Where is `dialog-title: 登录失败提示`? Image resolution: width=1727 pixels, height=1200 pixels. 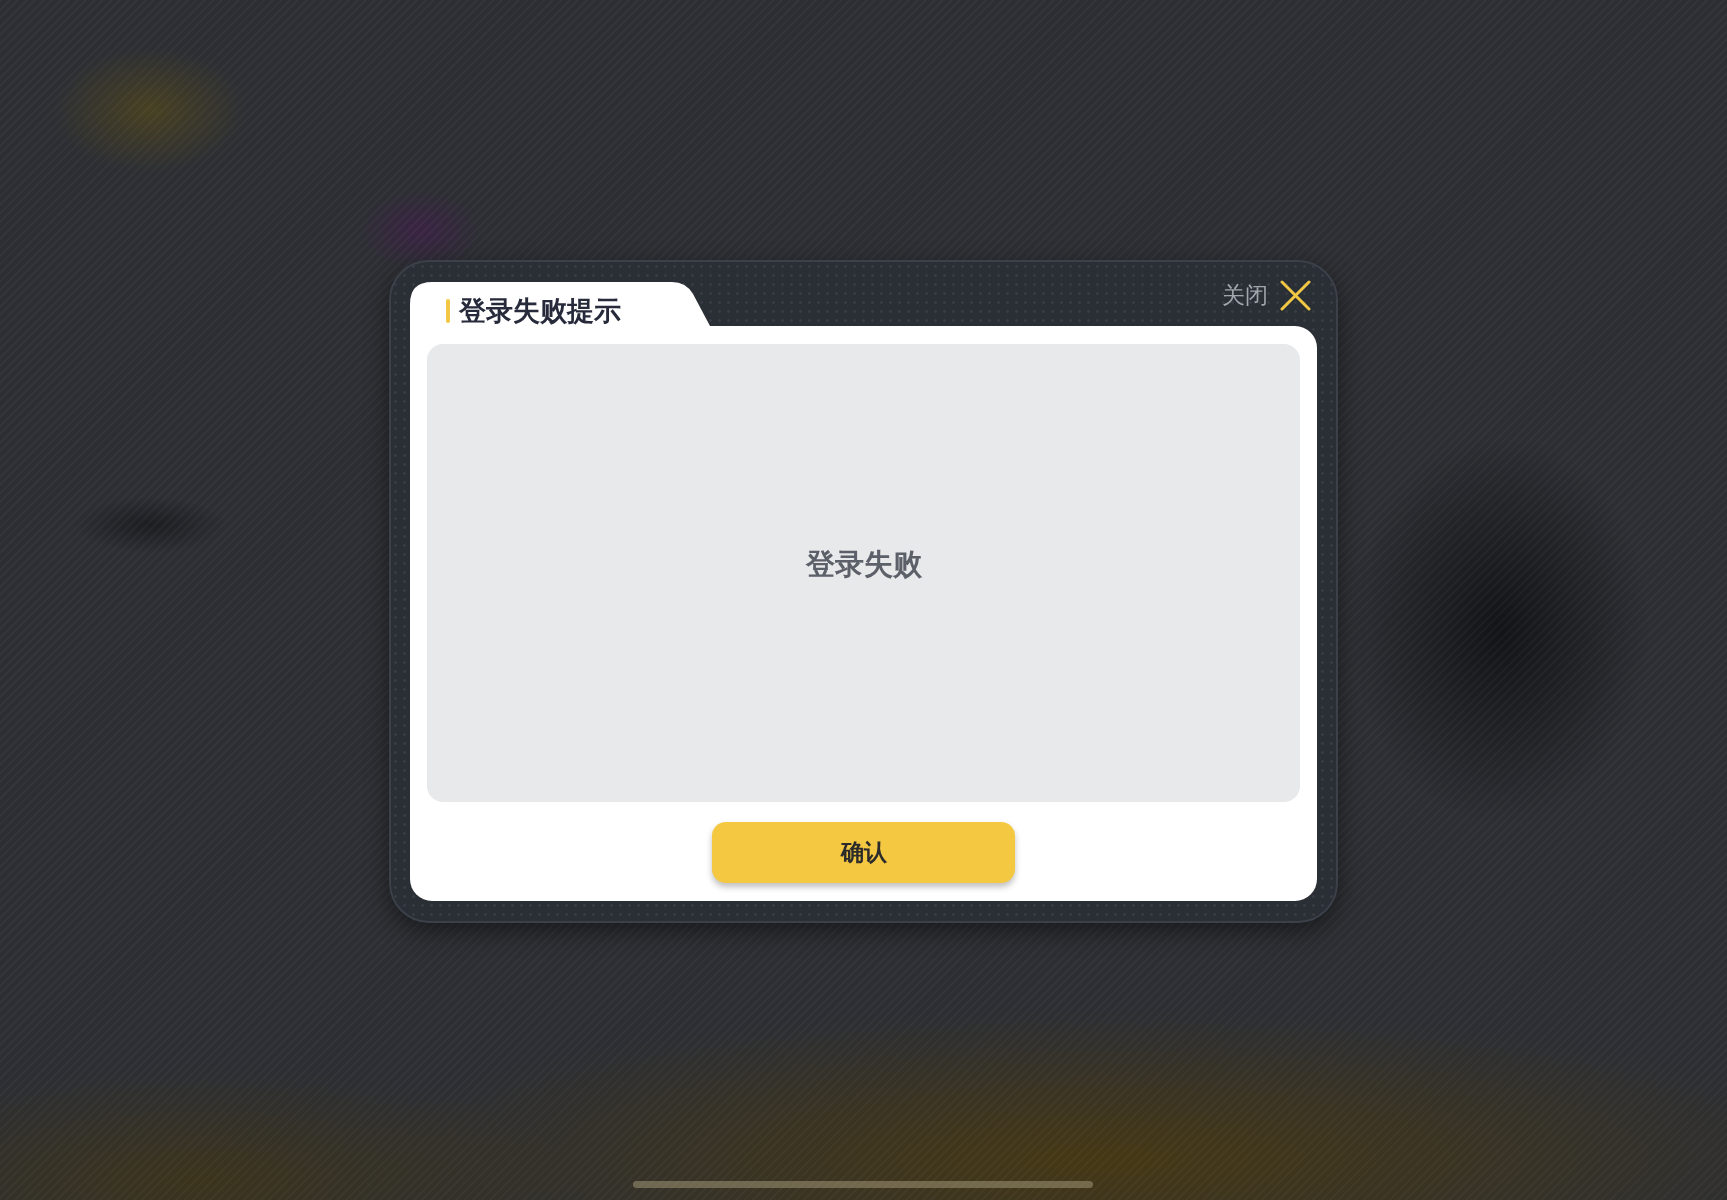 dialog-title: 登录失败提示 is located at coordinates (540, 311).